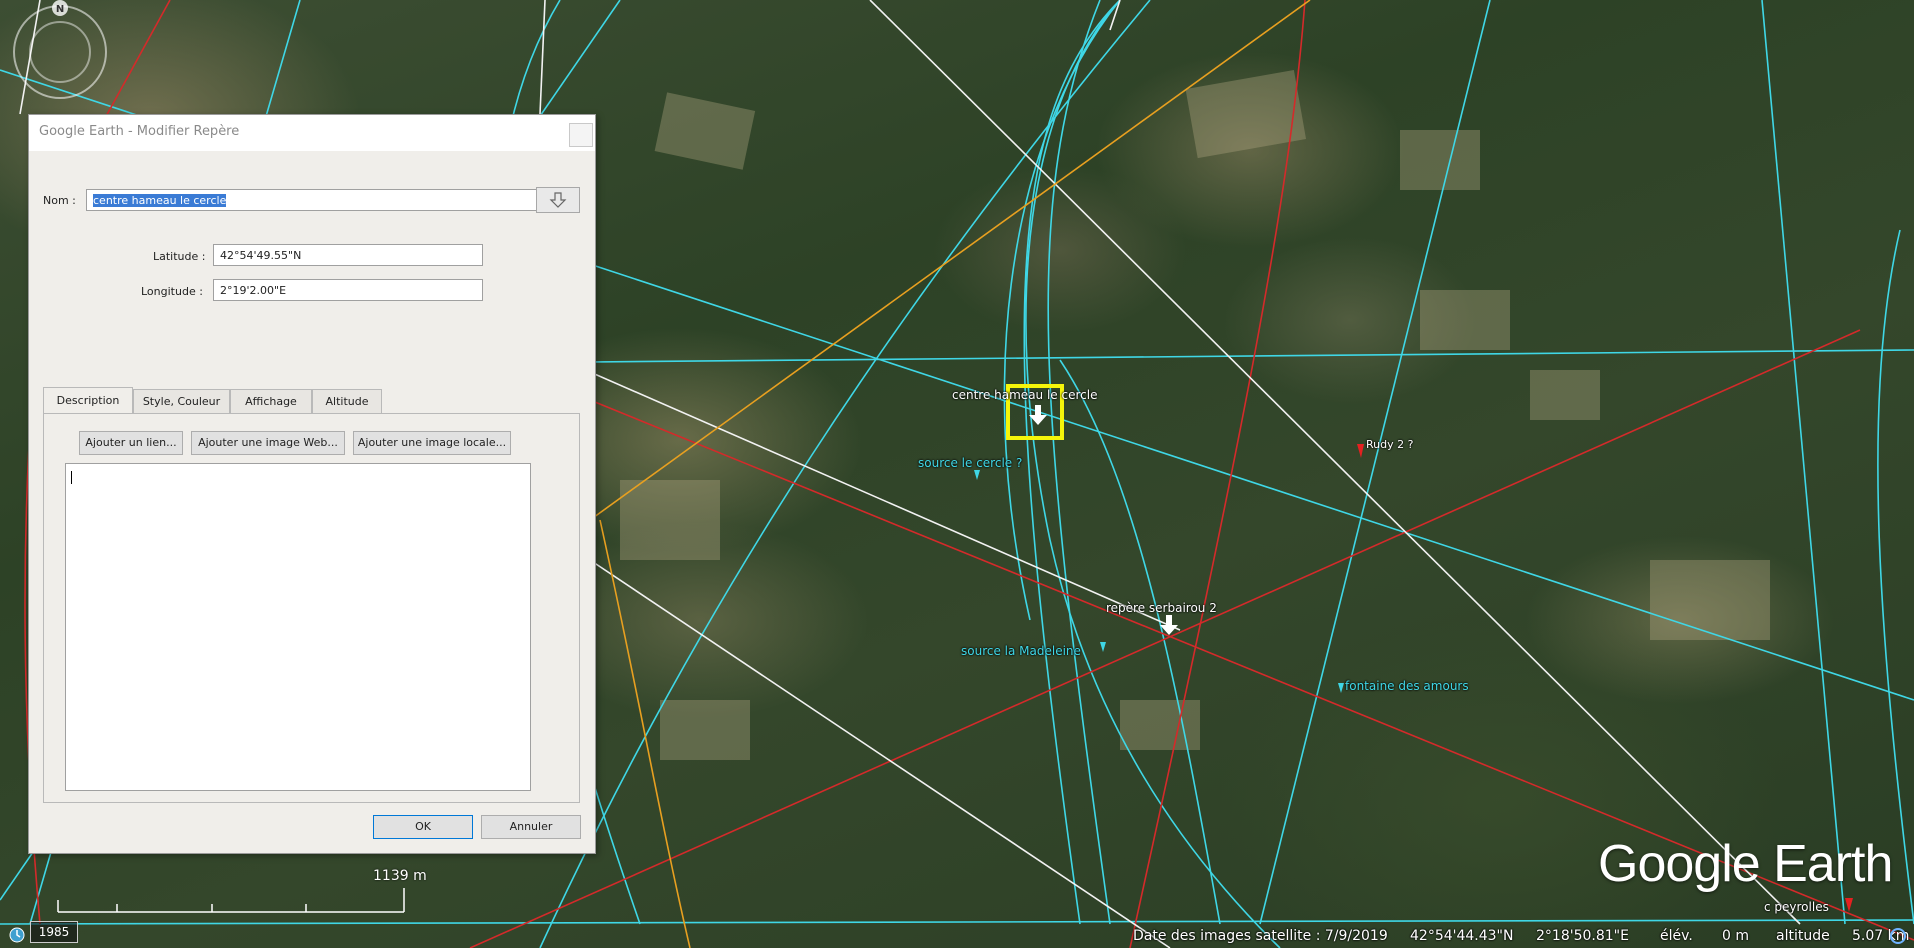 The image size is (1914, 948). What do you see at coordinates (1389, 444) in the screenshot?
I see `placemark-label-rudy: Rudy 2 ?` at bounding box center [1389, 444].